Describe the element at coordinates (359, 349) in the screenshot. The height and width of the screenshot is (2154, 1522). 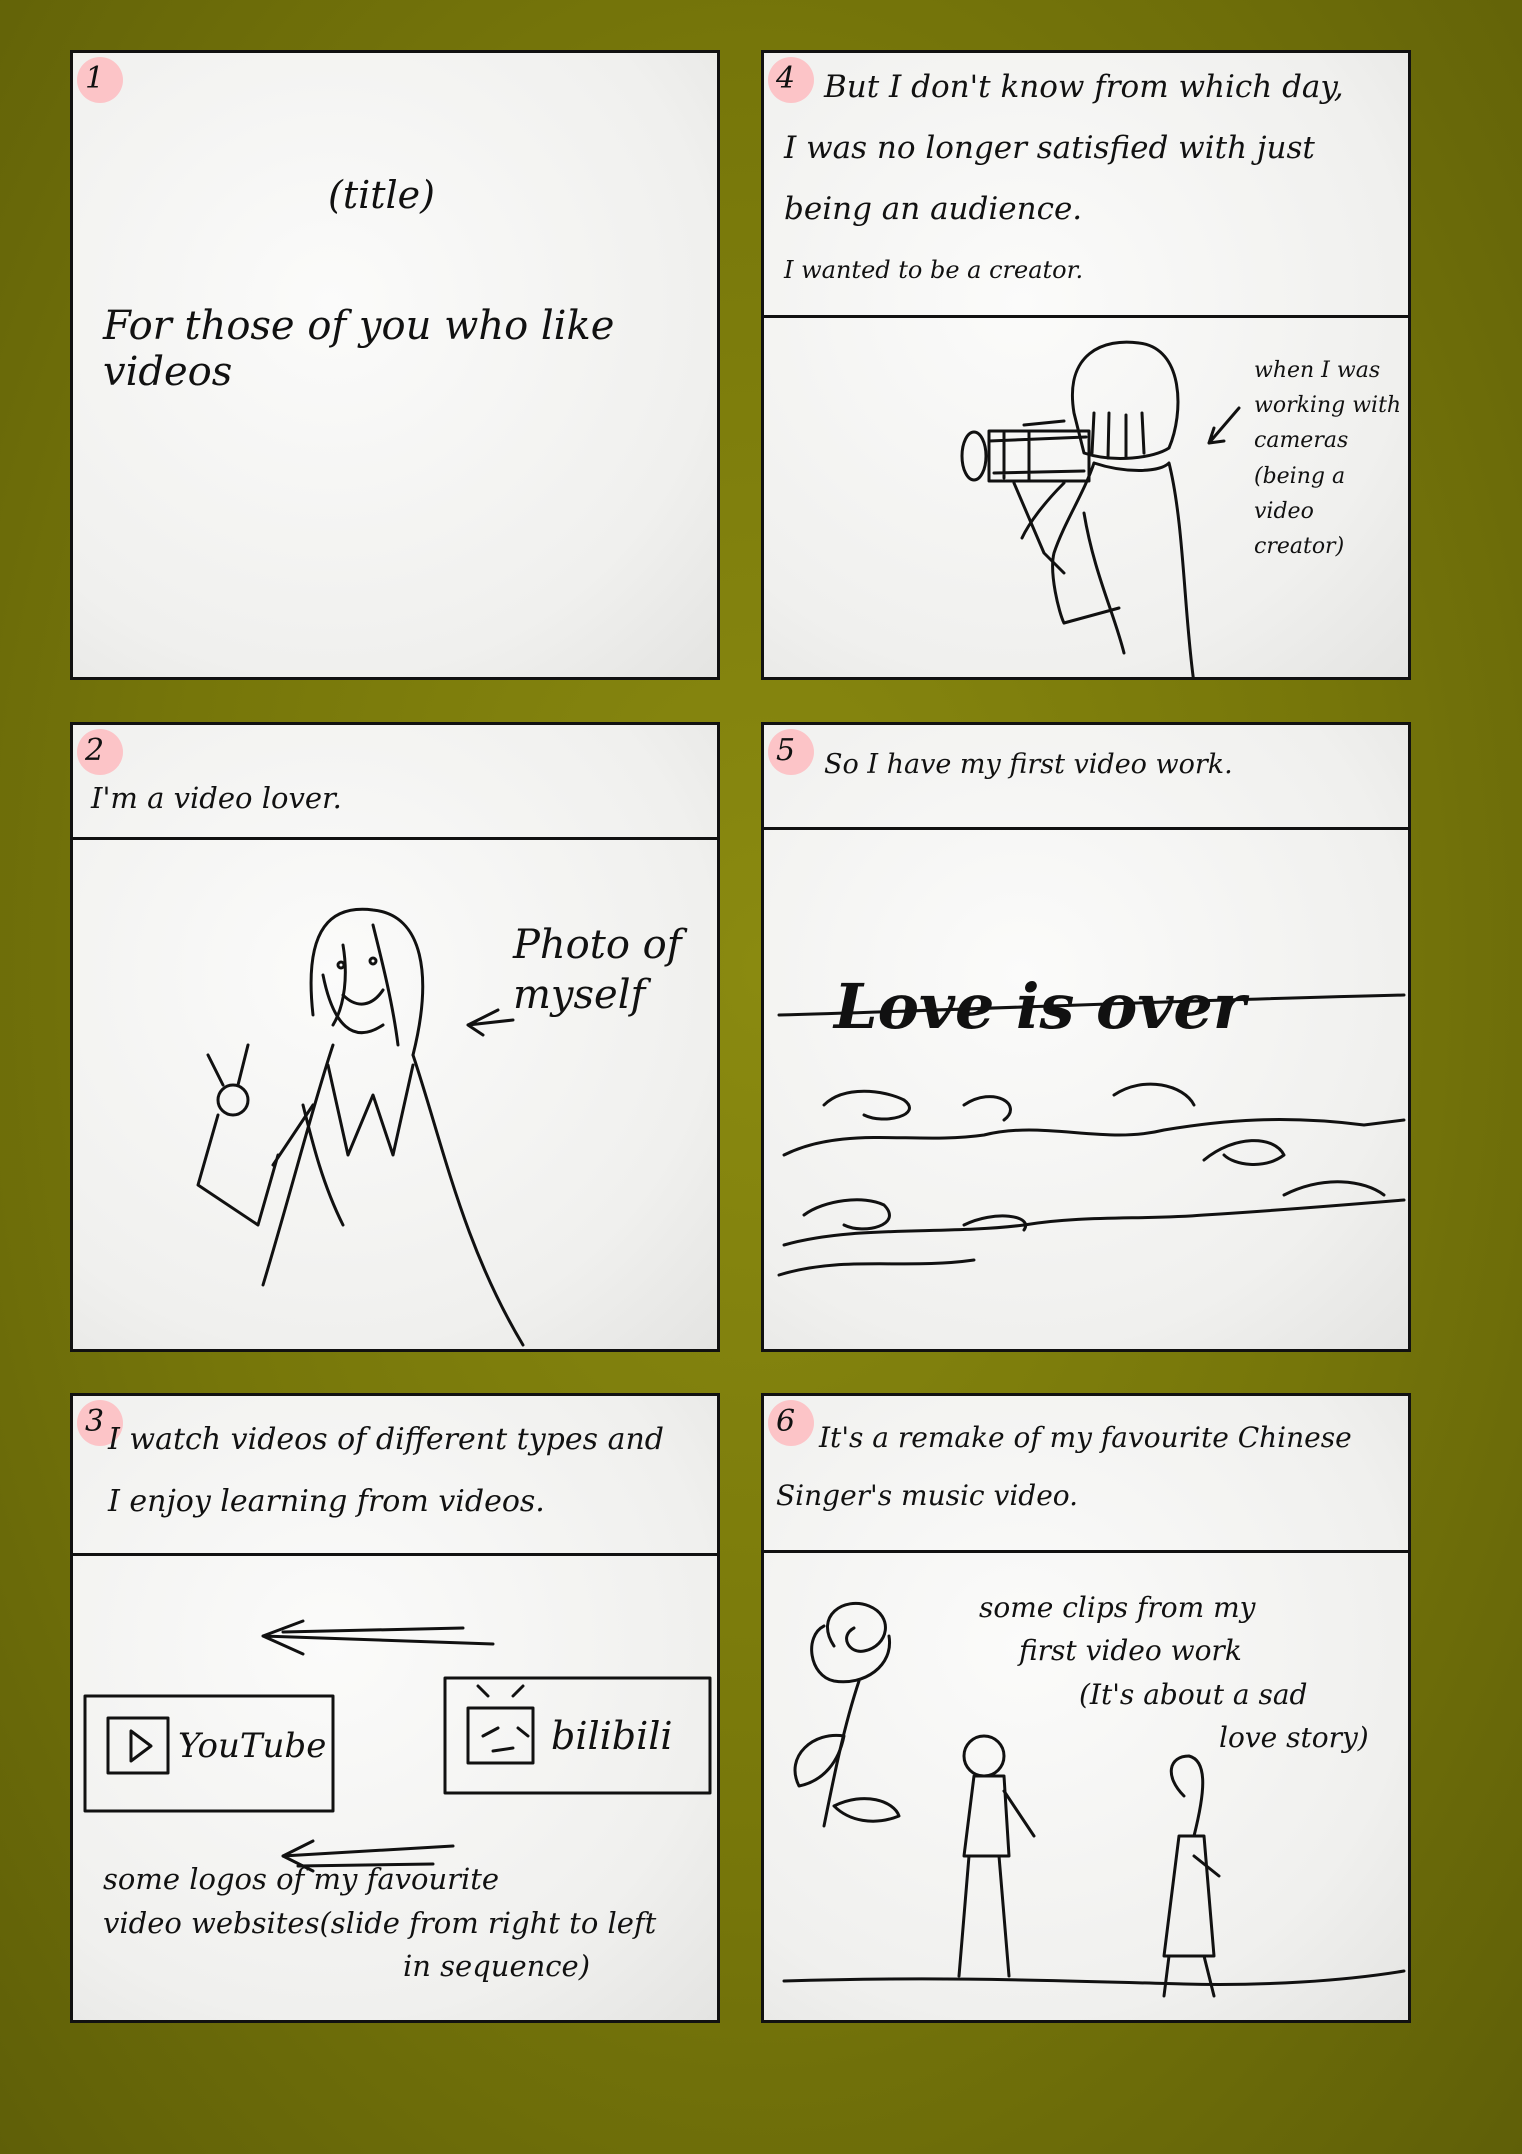
I see `subtitle-text: For those of you who like videos` at that location.